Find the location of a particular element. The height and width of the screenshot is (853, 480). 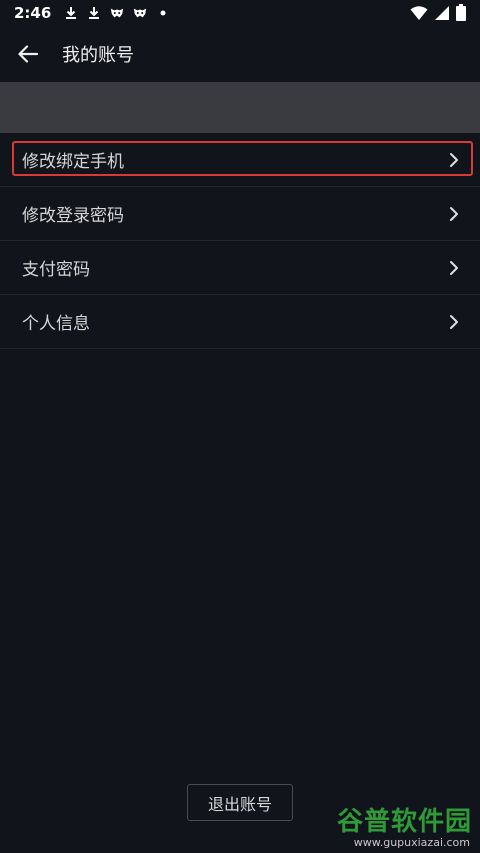

page-title: 我的账号 is located at coordinates (98, 55).